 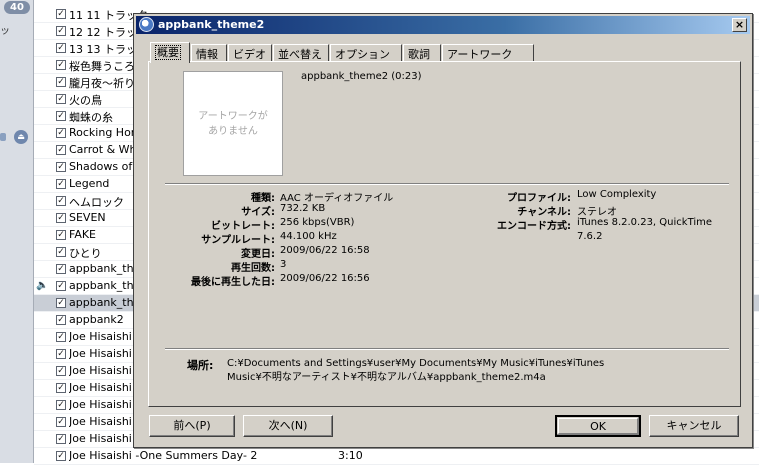 I want to click on info-label: チャンネル:, so click(x=544, y=212).